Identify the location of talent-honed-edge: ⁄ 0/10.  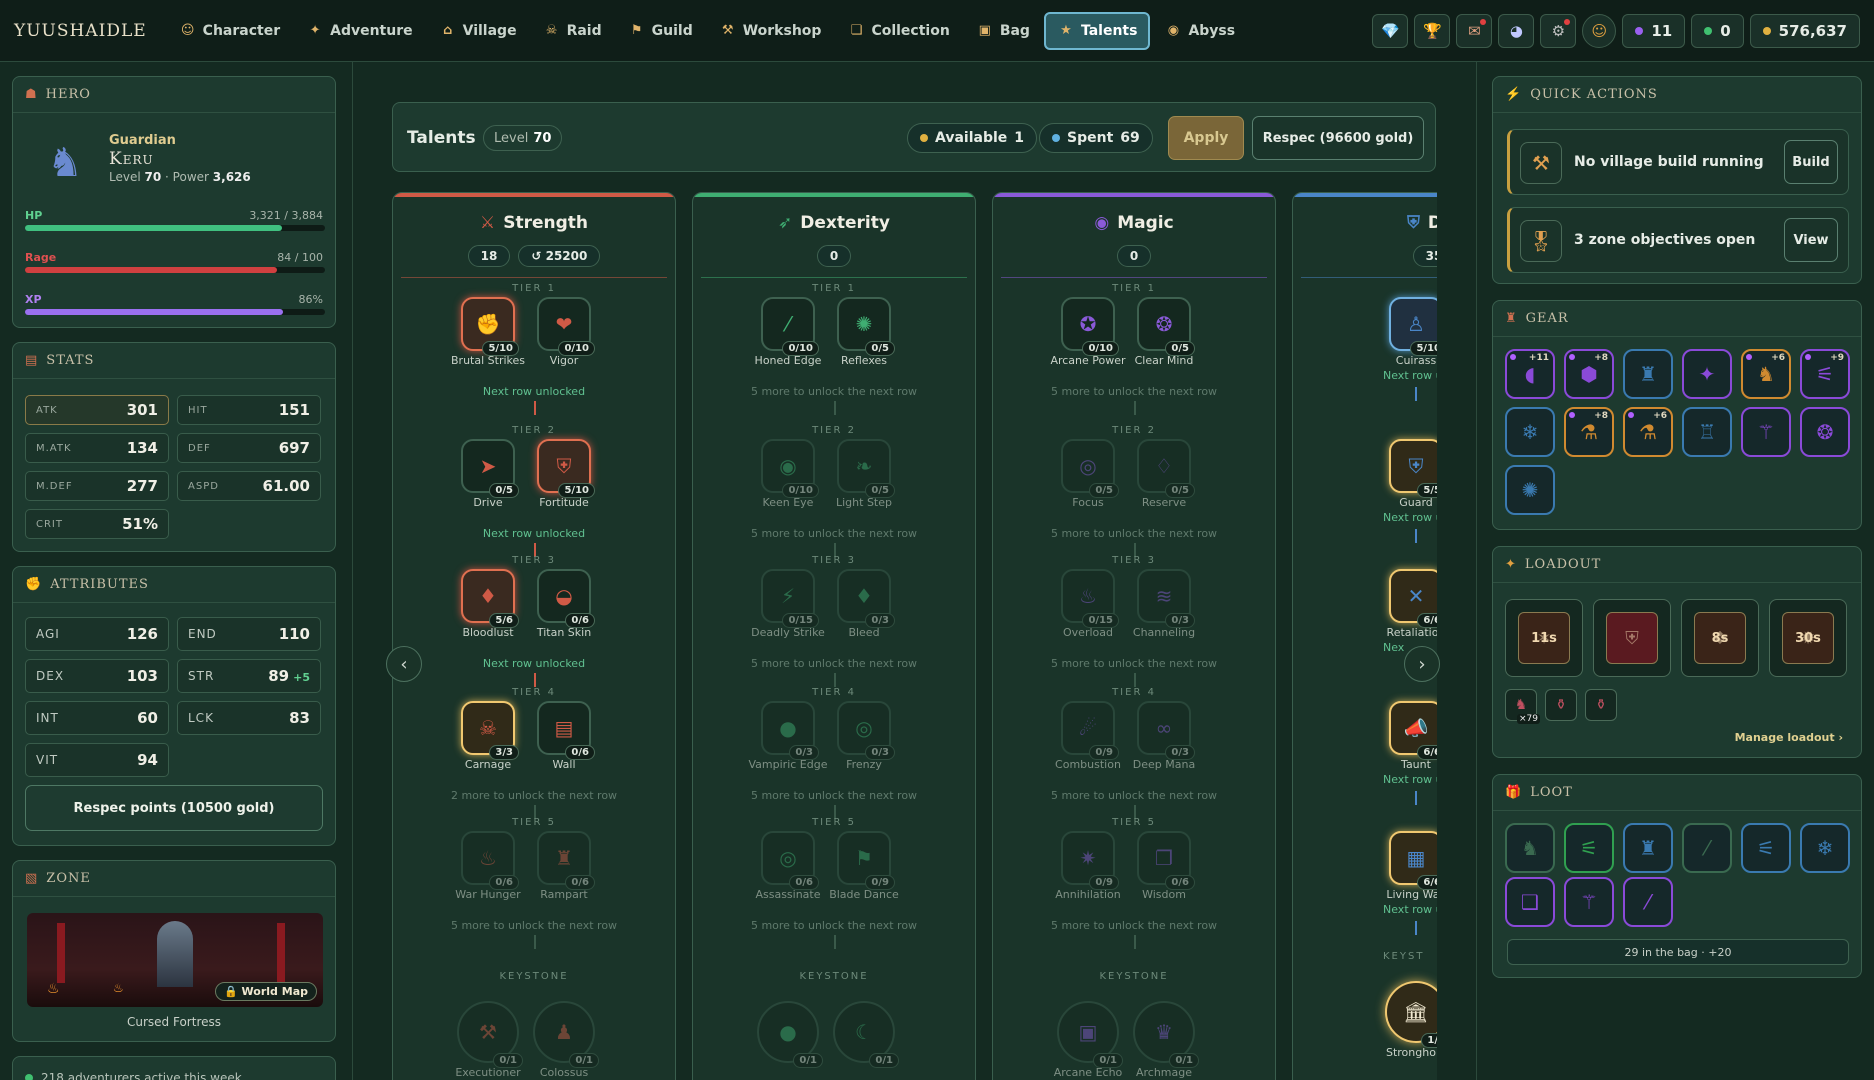
(790, 326).